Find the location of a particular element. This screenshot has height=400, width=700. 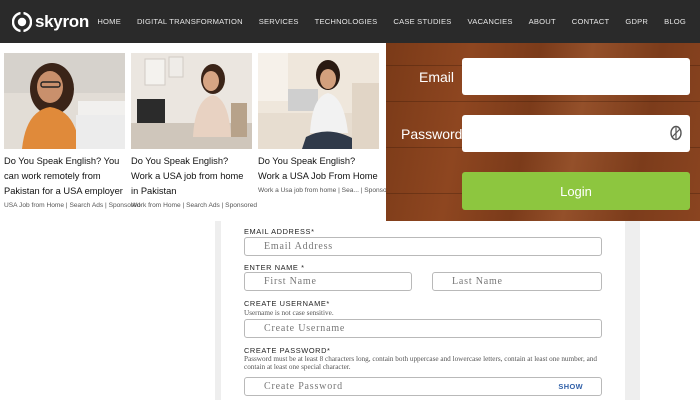

nav-home: HOME is located at coordinates (109, 21).